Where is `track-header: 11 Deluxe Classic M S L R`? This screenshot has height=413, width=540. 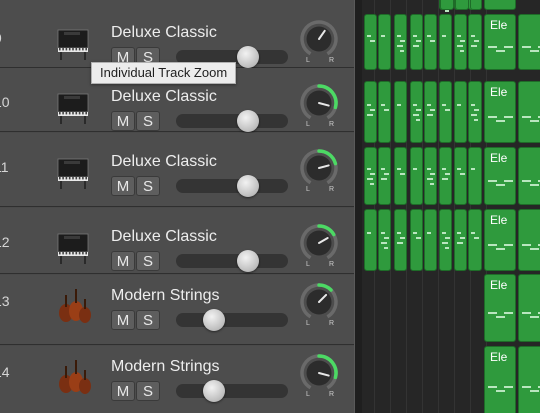
track-header: 11 Deluxe Classic M S L R is located at coordinates (177, 170).